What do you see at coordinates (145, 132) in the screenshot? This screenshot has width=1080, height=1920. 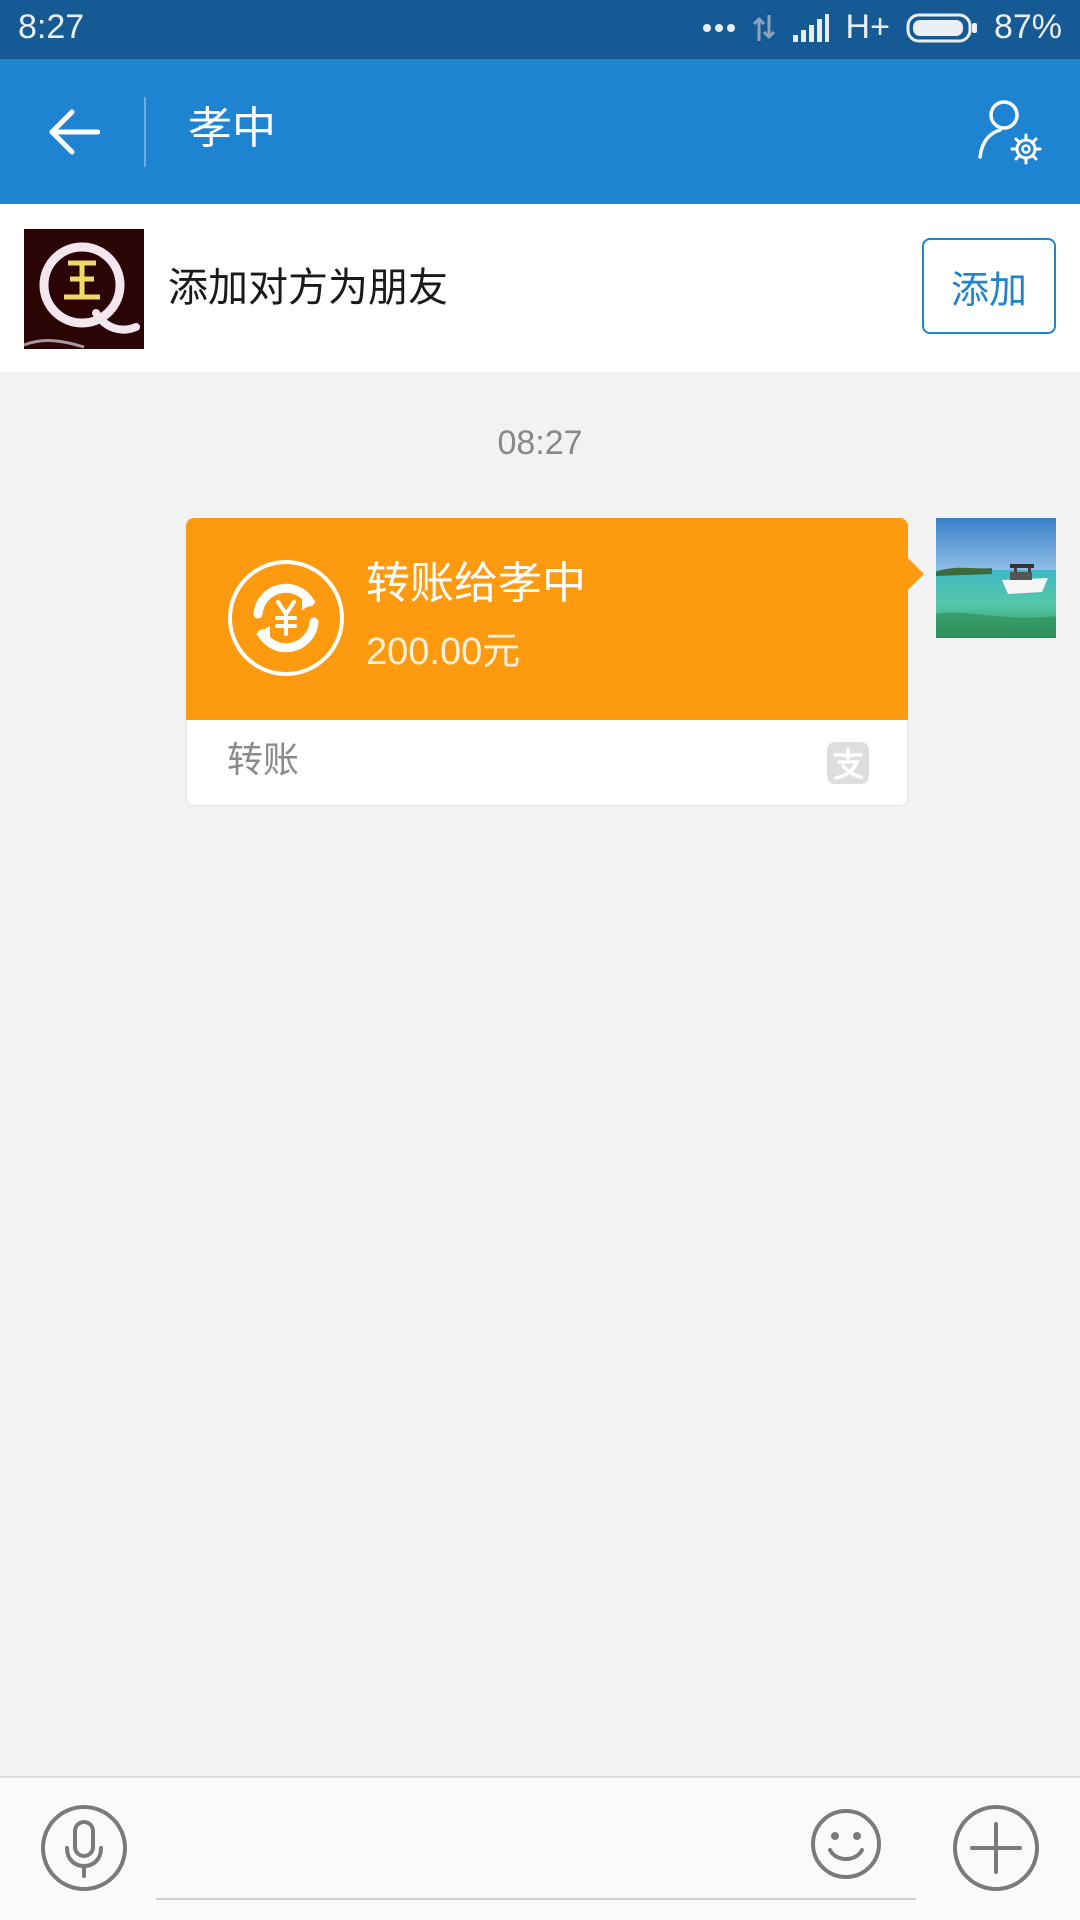 I see `header-divider` at bounding box center [145, 132].